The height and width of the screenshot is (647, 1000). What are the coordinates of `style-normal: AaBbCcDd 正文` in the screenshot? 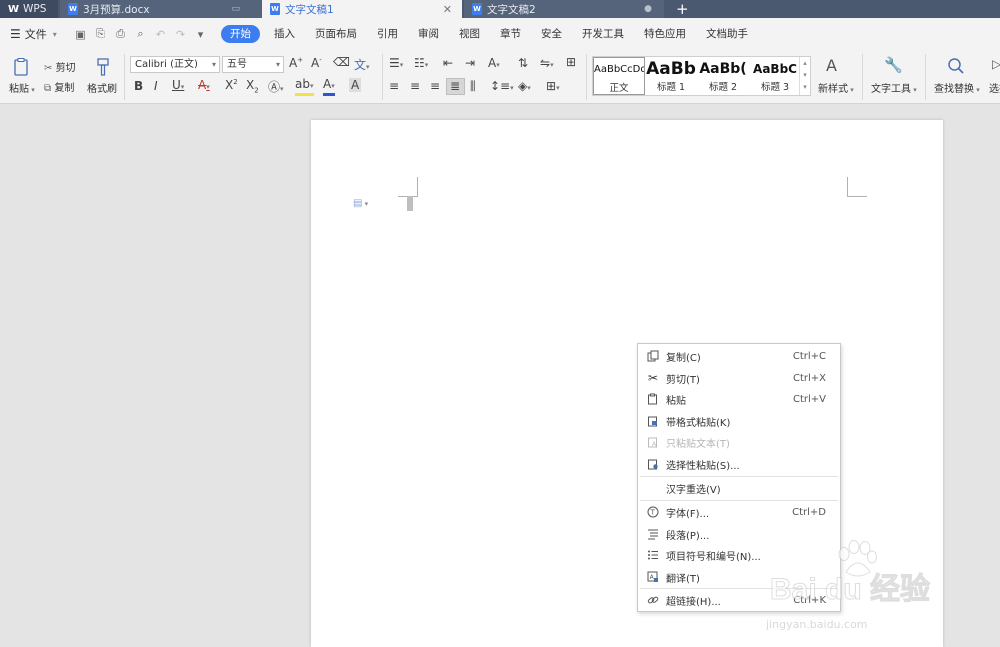 It's located at (619, 76).